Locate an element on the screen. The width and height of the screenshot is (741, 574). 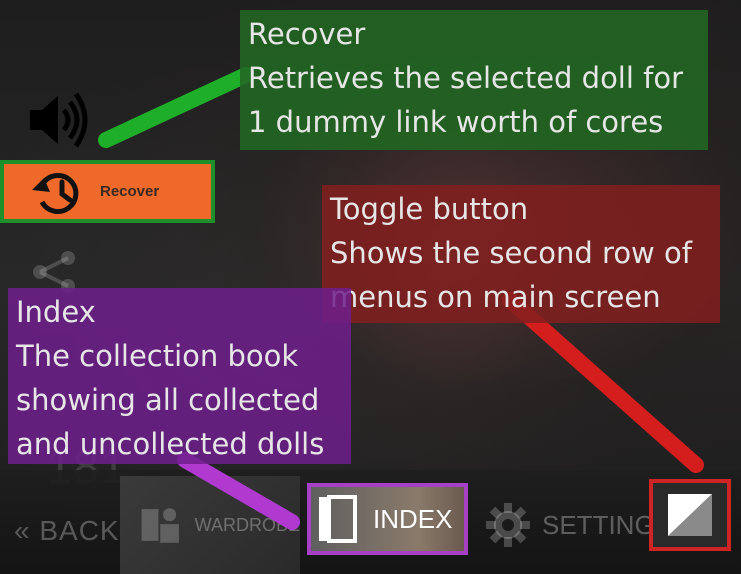
recover-callout-title: Recover is located at coordinates (307, 34).